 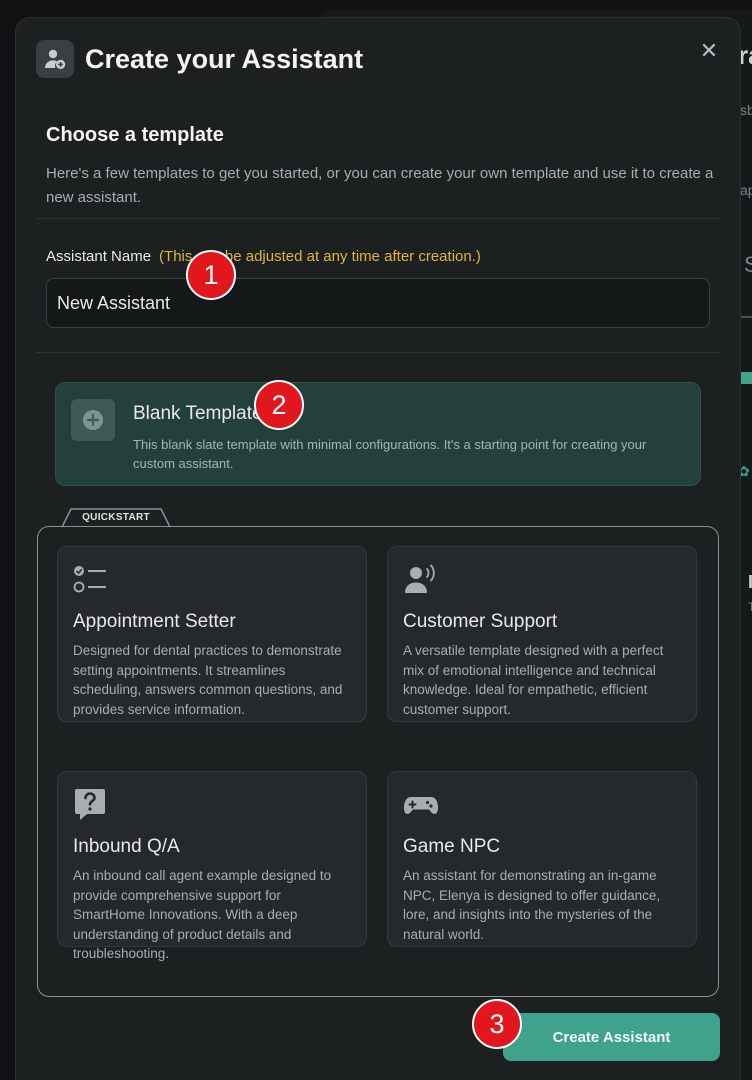 What do you see at coordinates (55, 59) in the screenshot?
I see `user-plus-icon` at bounding box center [55, 59].